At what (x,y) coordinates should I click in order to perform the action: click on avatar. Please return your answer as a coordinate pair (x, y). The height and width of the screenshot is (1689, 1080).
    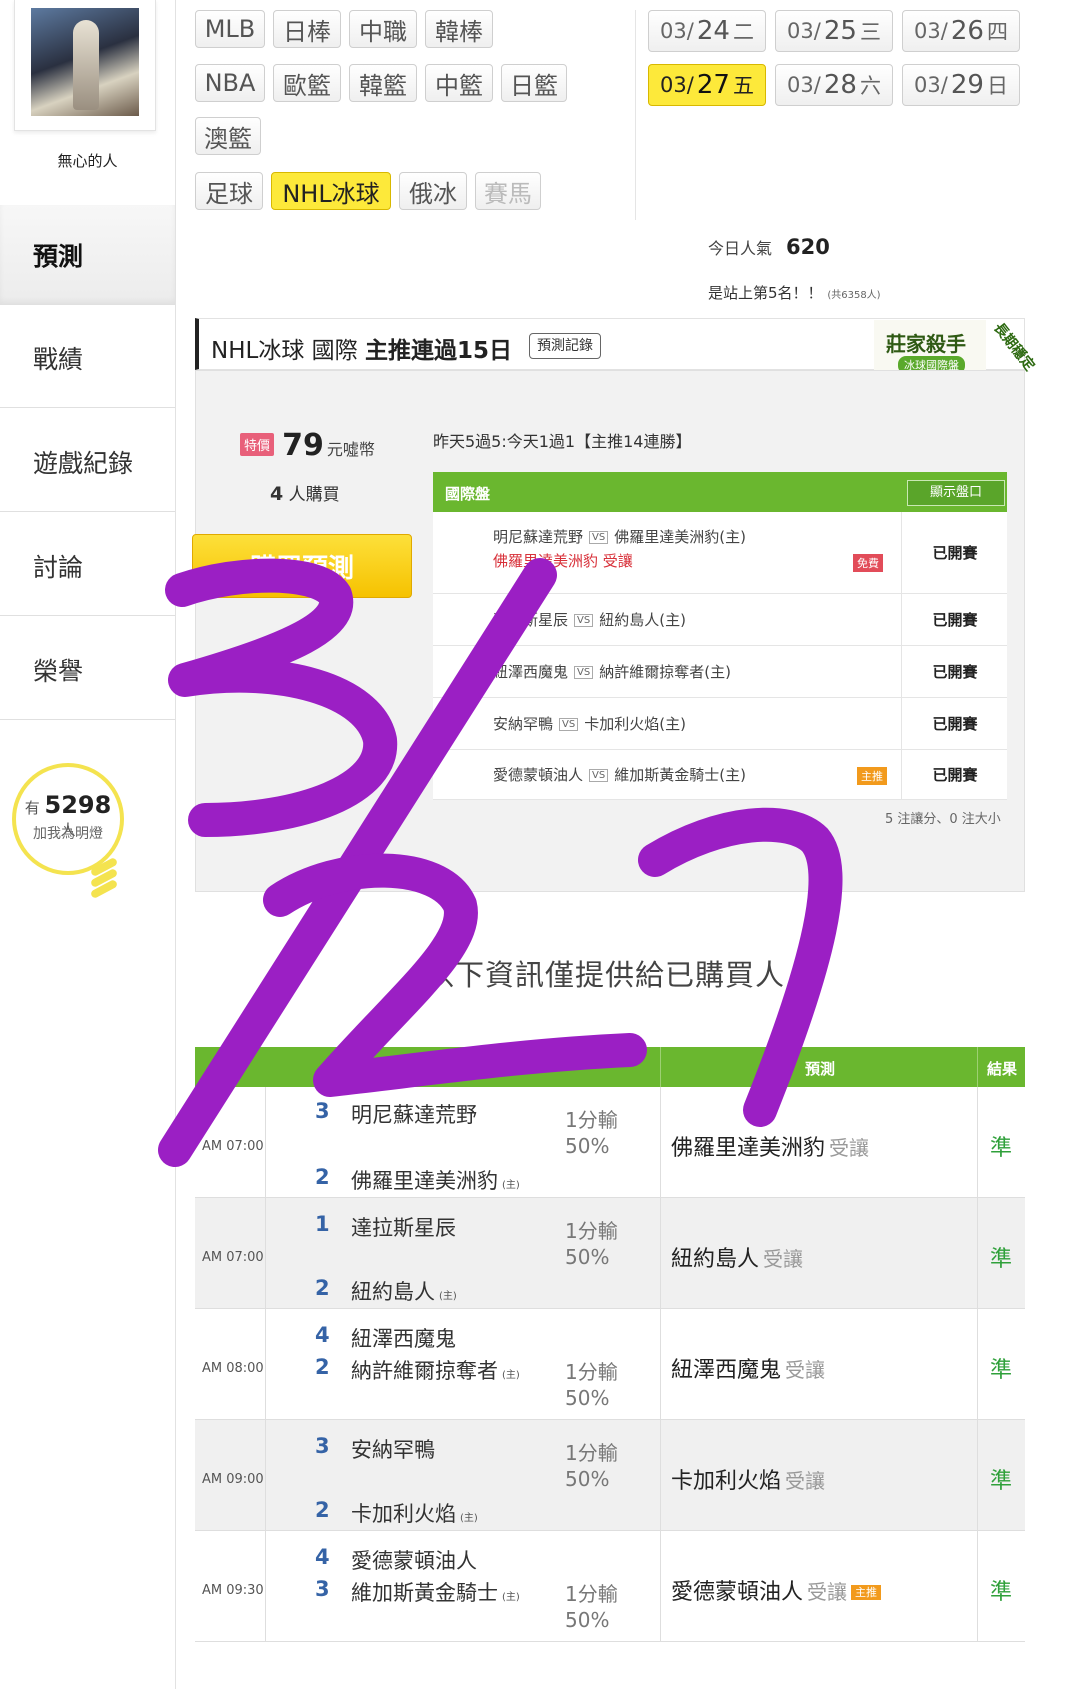
    Looking at the image, I should click on (85, 62).